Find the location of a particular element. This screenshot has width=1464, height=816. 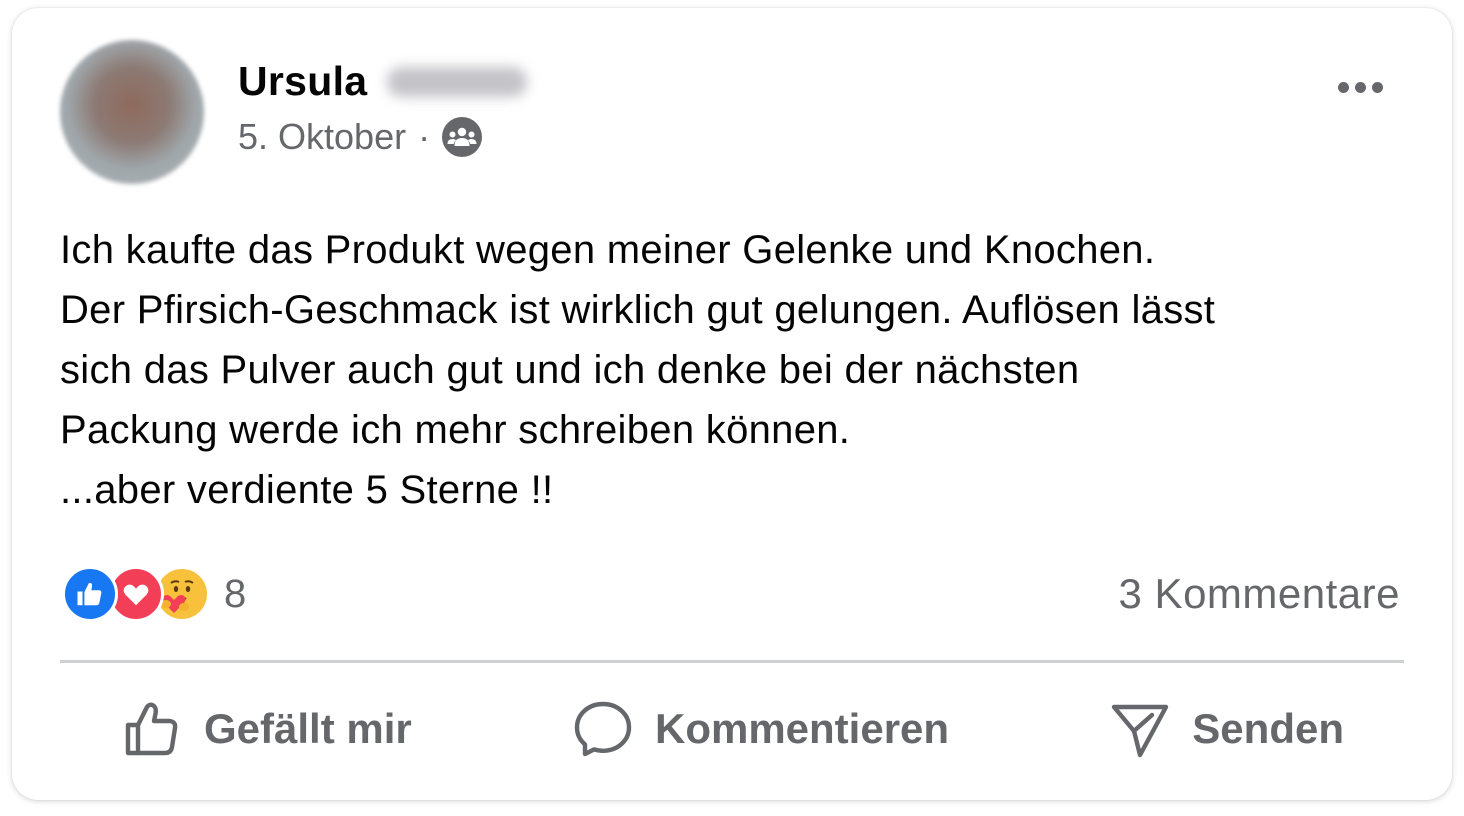

send-button-label: Senden is located at coordinates (1268, 728).